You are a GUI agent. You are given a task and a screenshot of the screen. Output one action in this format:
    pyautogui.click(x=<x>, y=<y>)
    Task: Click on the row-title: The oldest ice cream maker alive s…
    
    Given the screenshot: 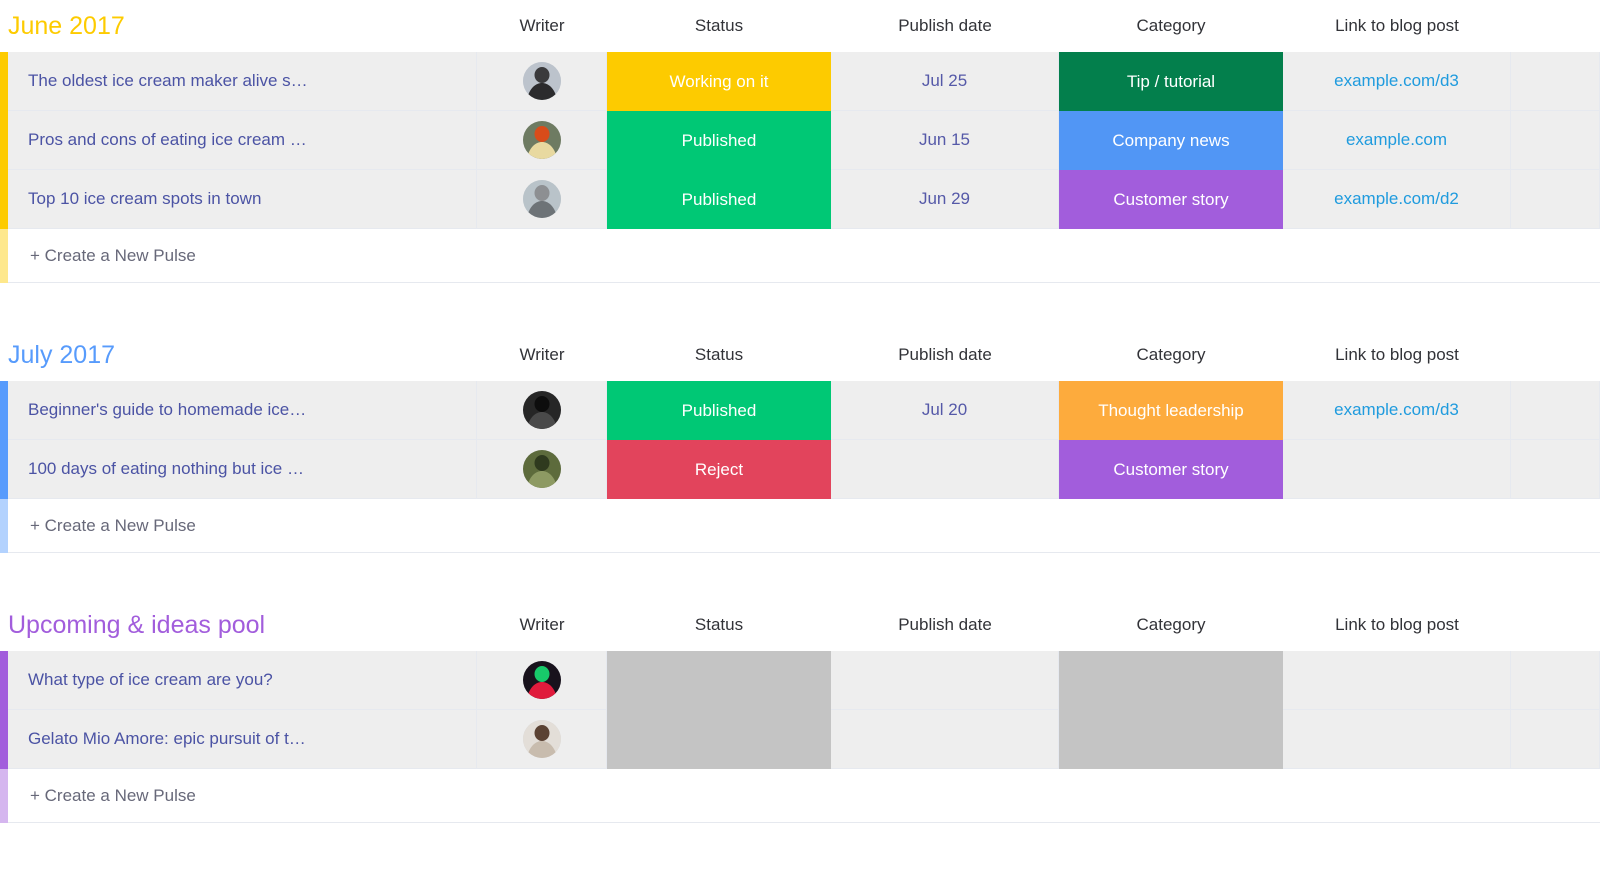 What is the action you would take?
    pyautogui.click(x=242, y=81)
    